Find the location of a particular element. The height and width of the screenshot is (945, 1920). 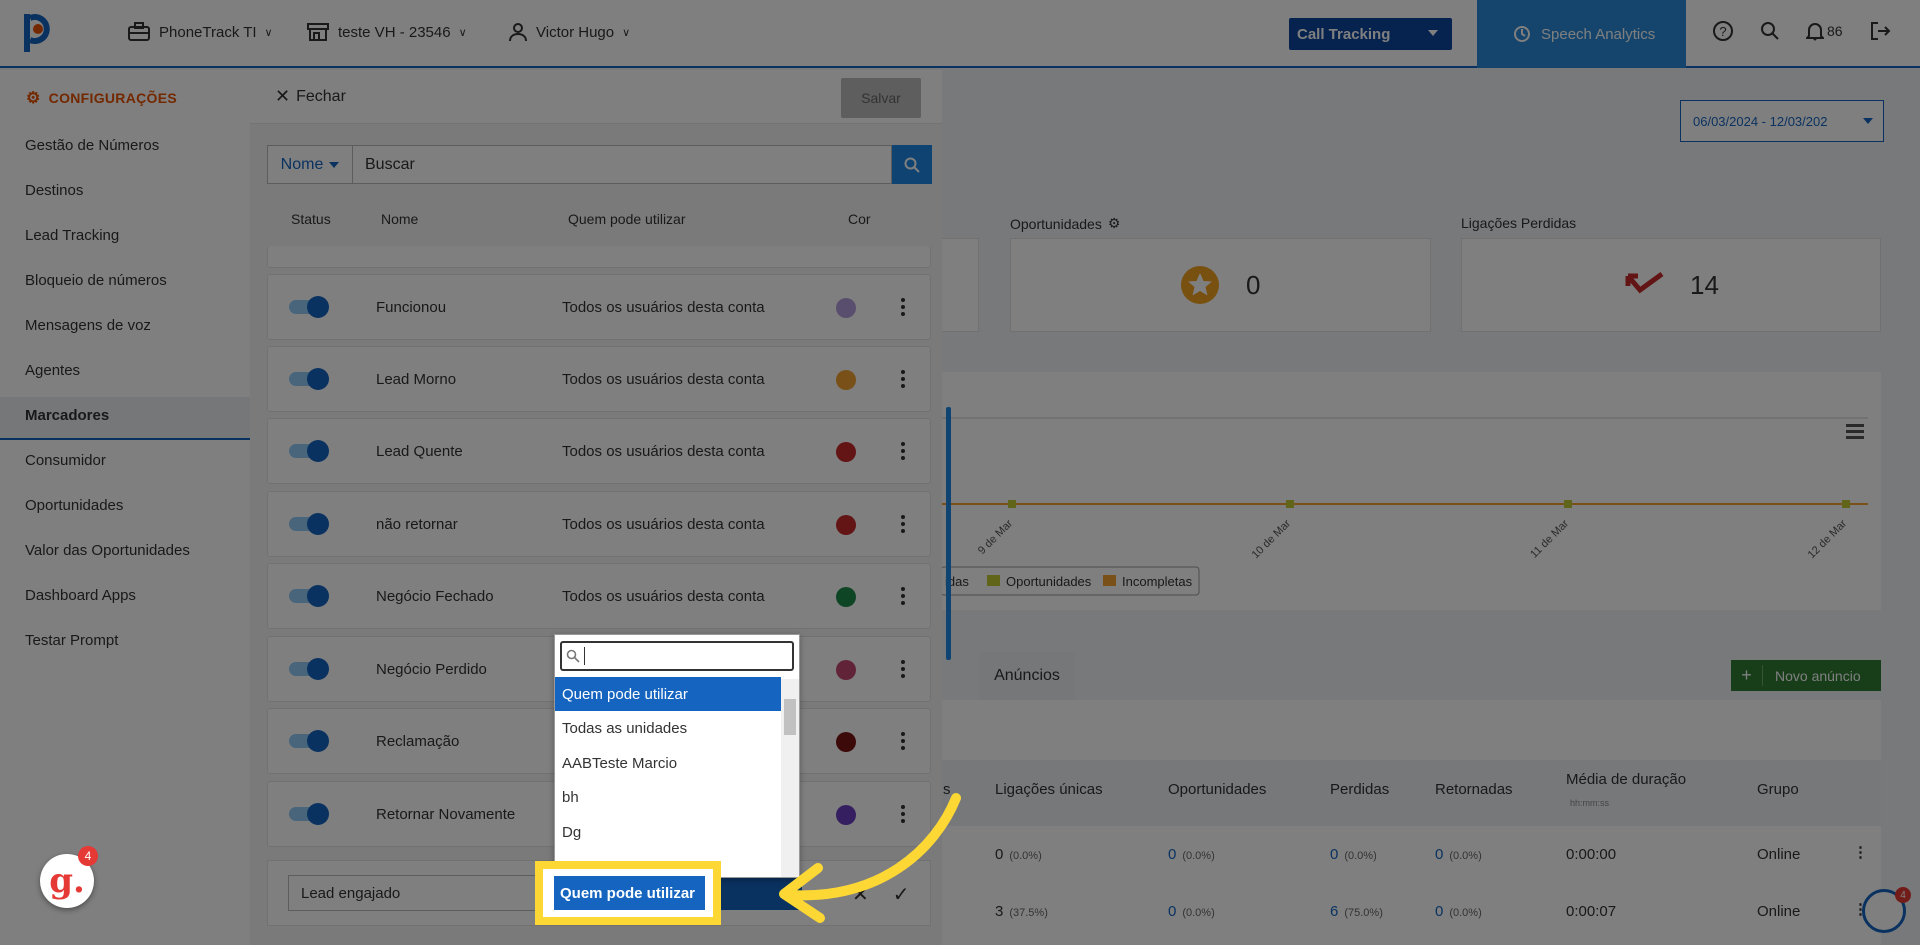

text-cursor is located at coordinates (584, 656).